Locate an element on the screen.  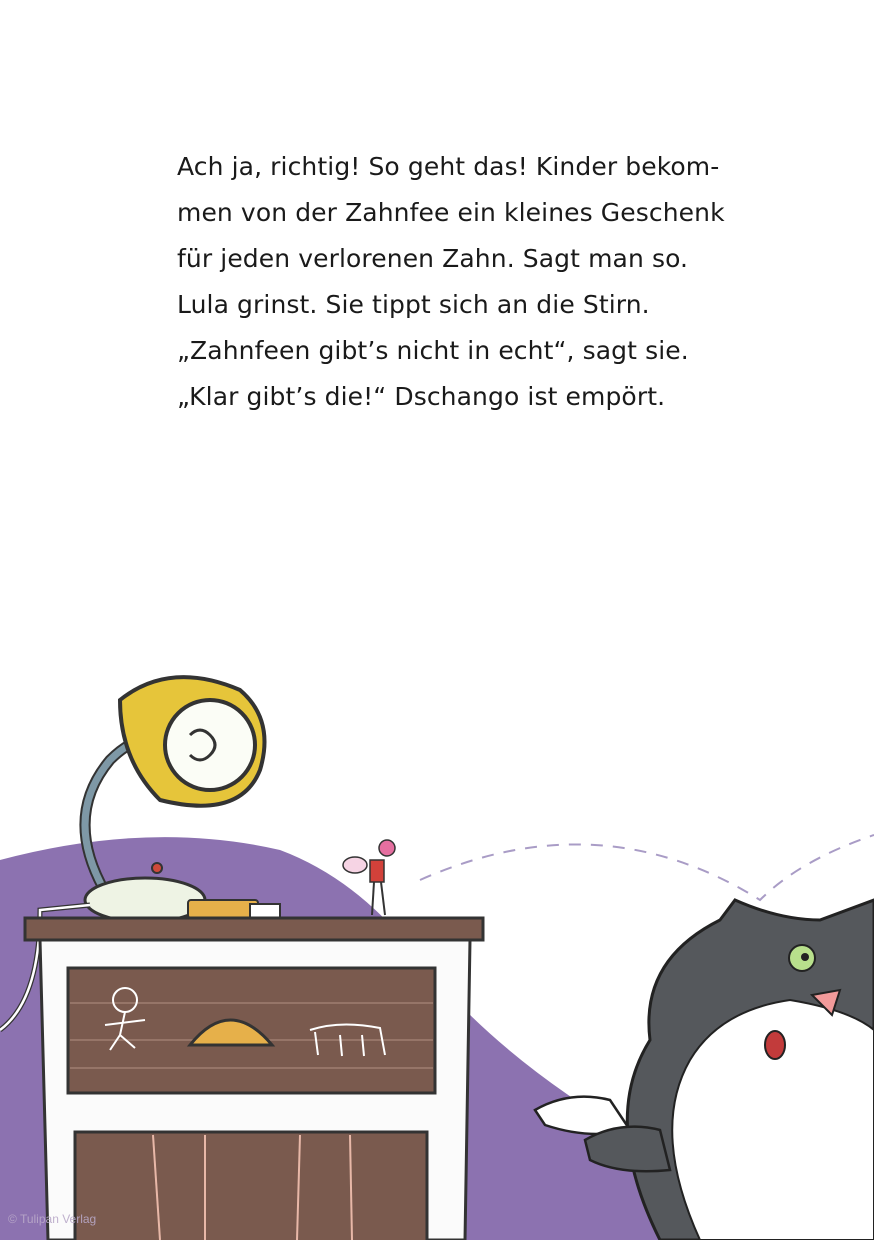
copyright-notice: © Tulipan Verlag is located at coordinates (52, 1219).